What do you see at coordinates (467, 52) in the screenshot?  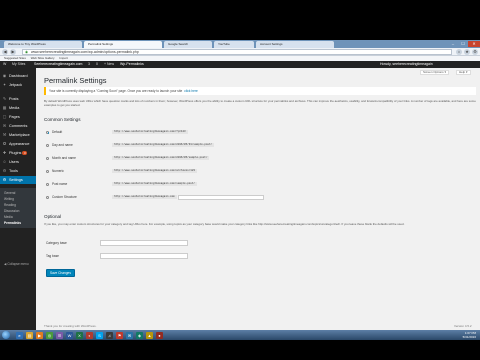 I see `favorites-icon: ★` at bounding box center [467, 52].